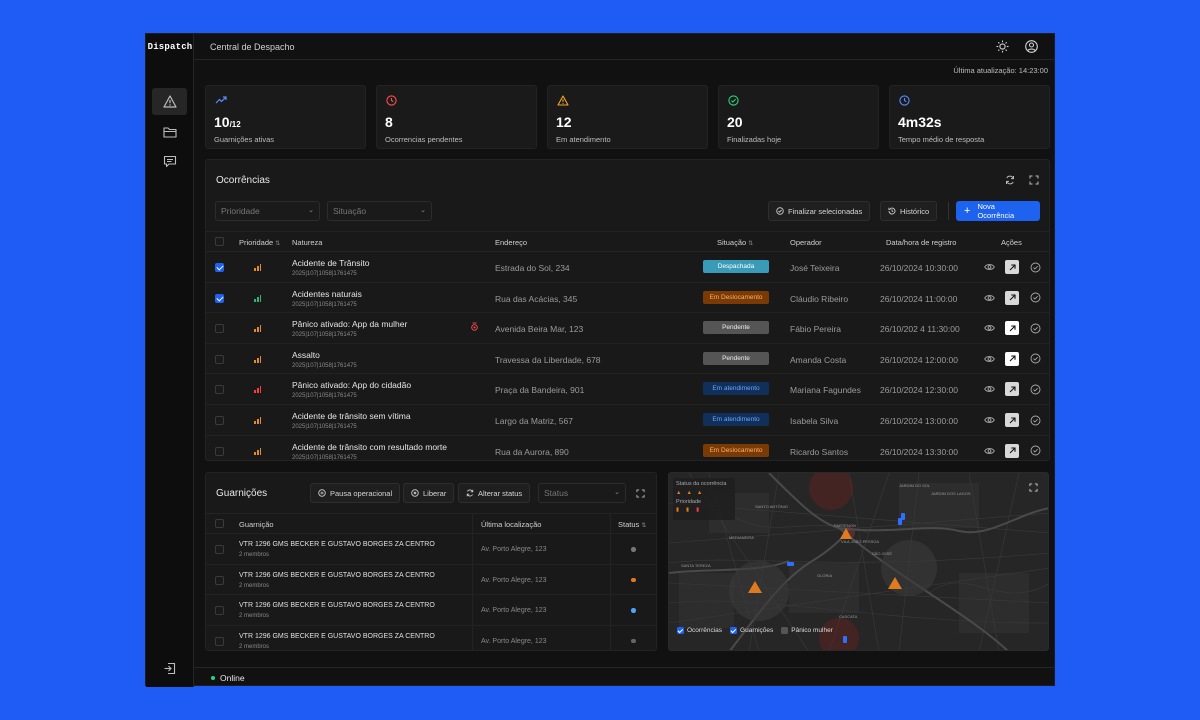  I want to click on stat-label: Ocorrencias pendentes, so click(424, 139).